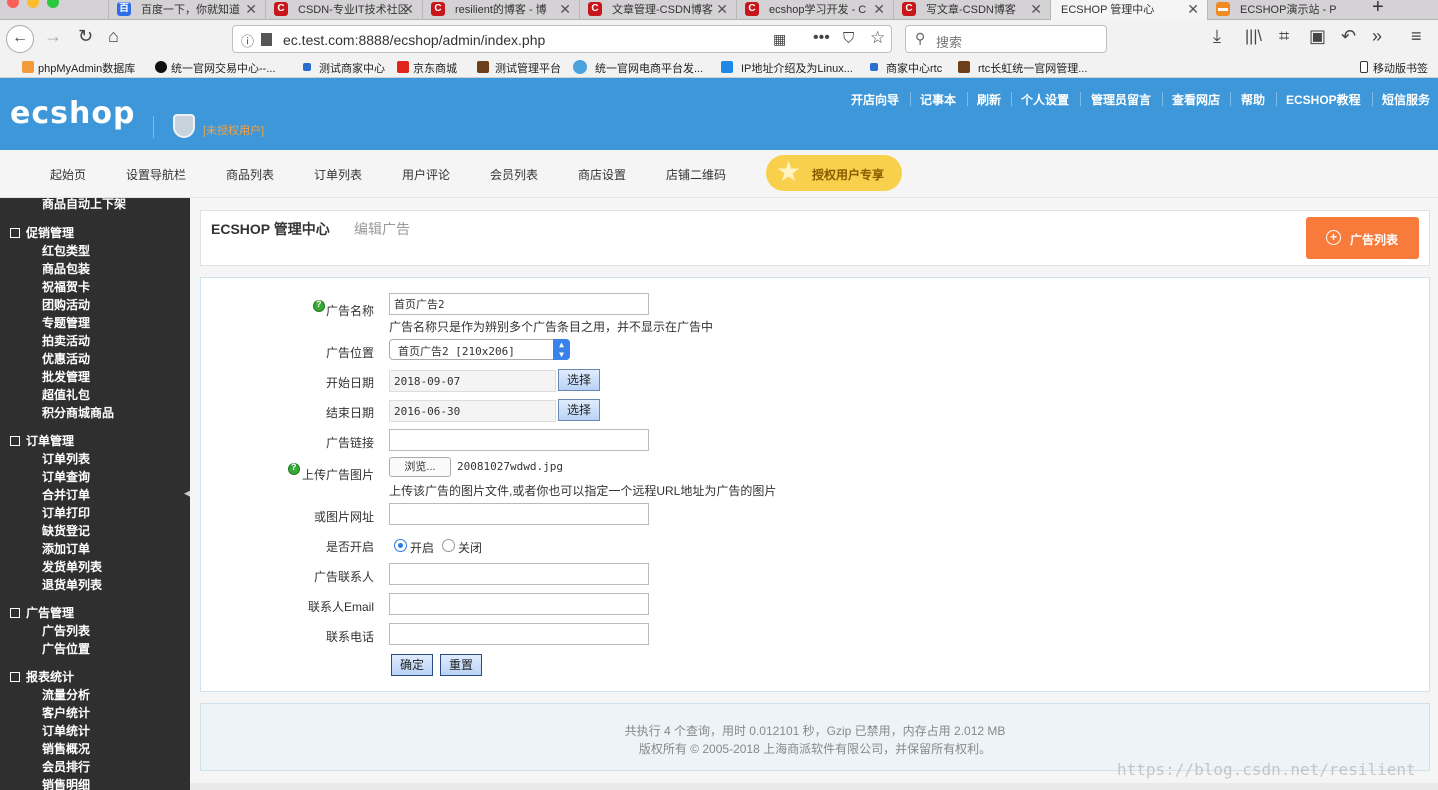  I want to click on back-button: ←, so click(20, 39).